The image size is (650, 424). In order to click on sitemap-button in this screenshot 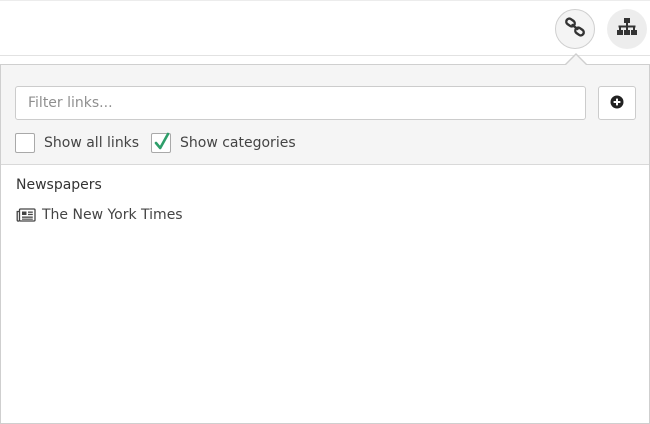, I will do `click(627, 29)`.